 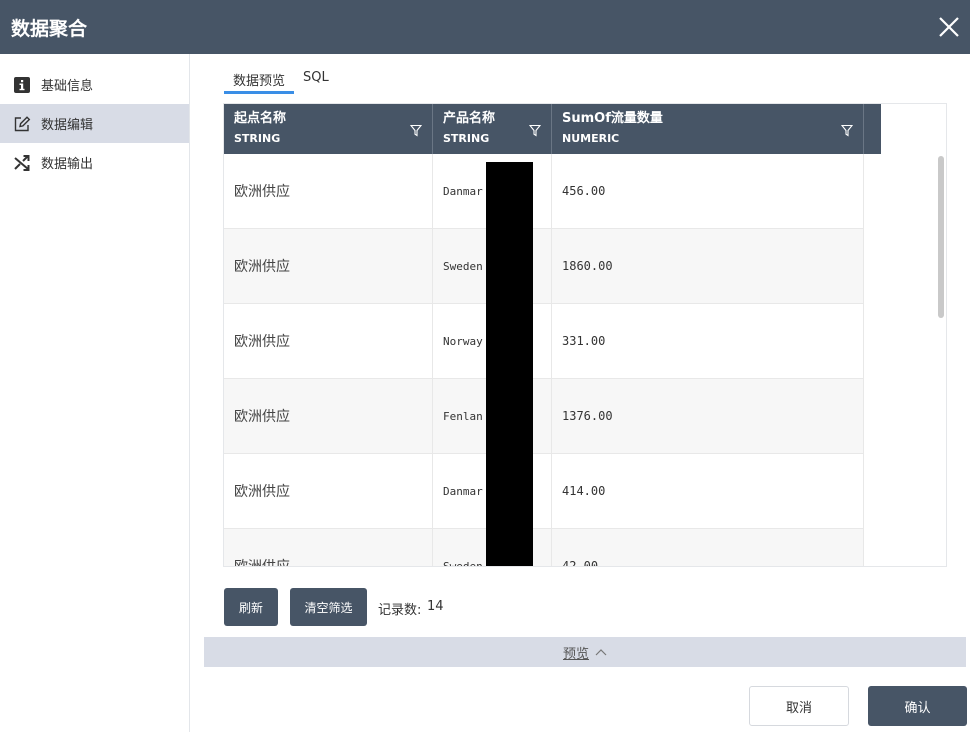 I want to click on shuffle-icon, so click(x=22, y=163).